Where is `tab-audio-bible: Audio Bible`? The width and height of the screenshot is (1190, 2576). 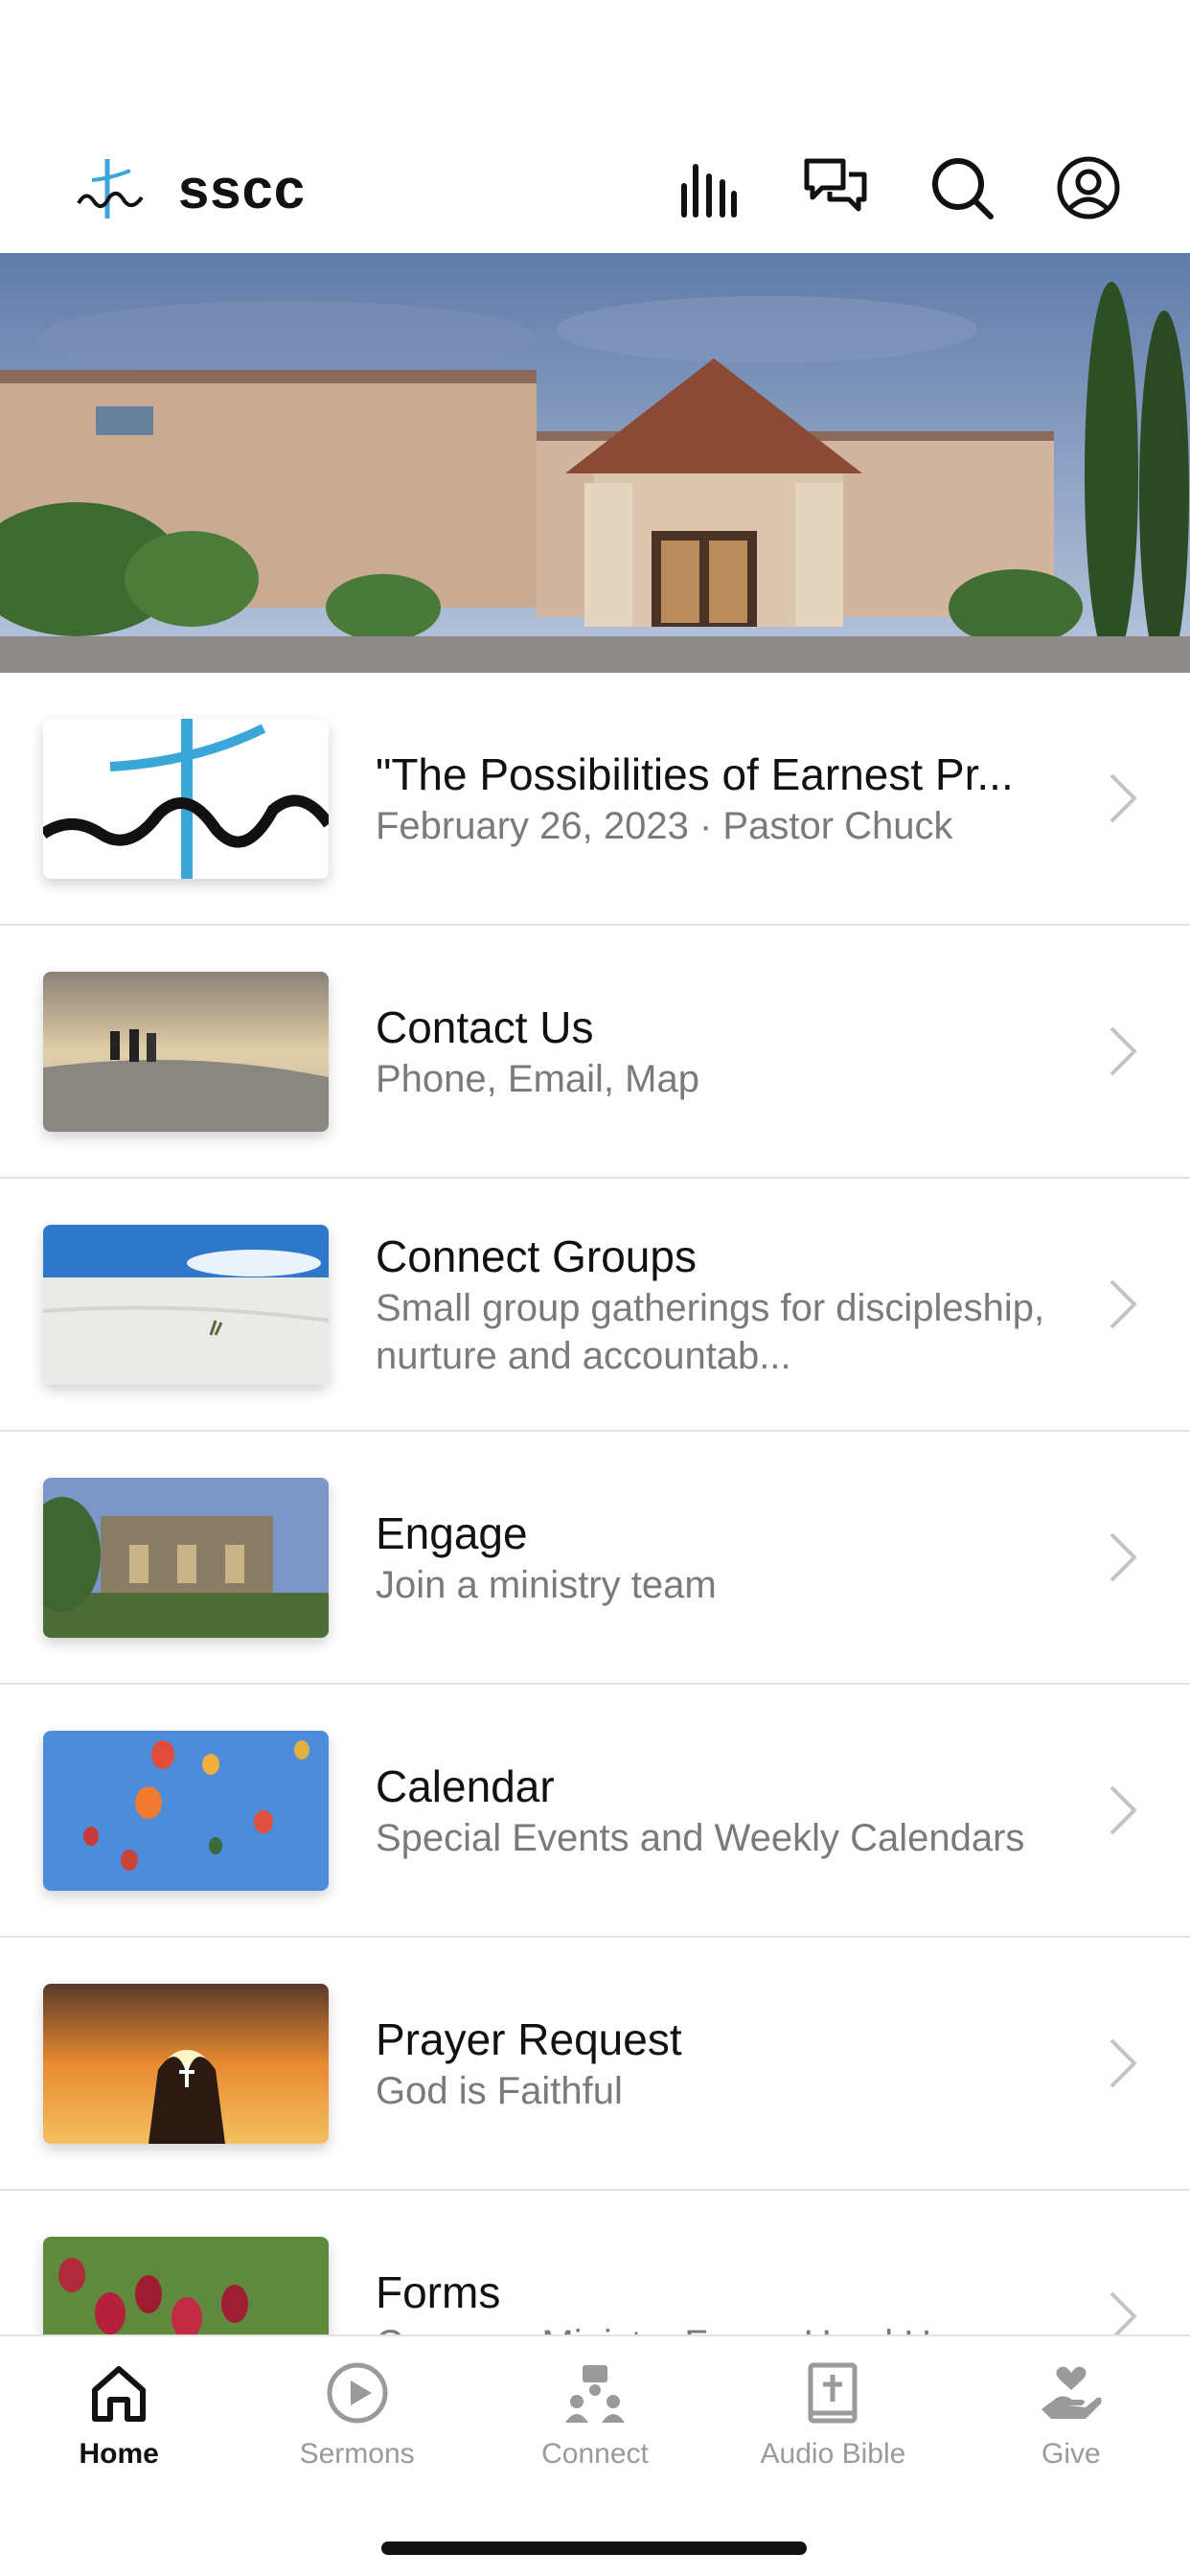 tab-audio-bible: Audio Bible is located at coordinates (833, 2417).